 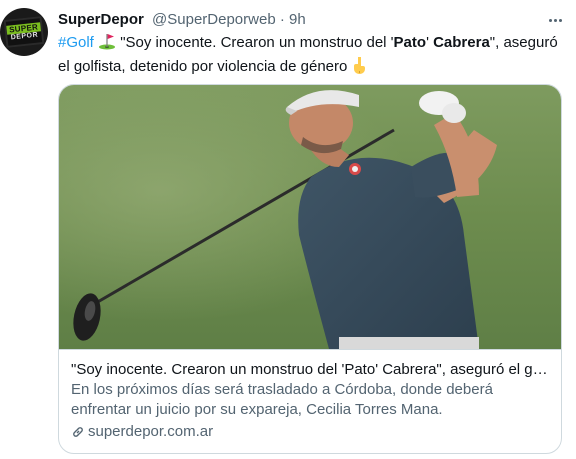 What do you see at coordinates (555, 20) in the screenshot?
I see `more-options-icon` at bounding box center [555, 20].